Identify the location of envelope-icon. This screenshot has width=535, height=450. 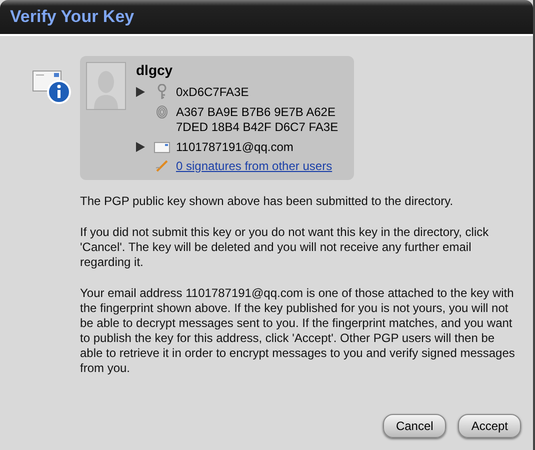
(162, 147).